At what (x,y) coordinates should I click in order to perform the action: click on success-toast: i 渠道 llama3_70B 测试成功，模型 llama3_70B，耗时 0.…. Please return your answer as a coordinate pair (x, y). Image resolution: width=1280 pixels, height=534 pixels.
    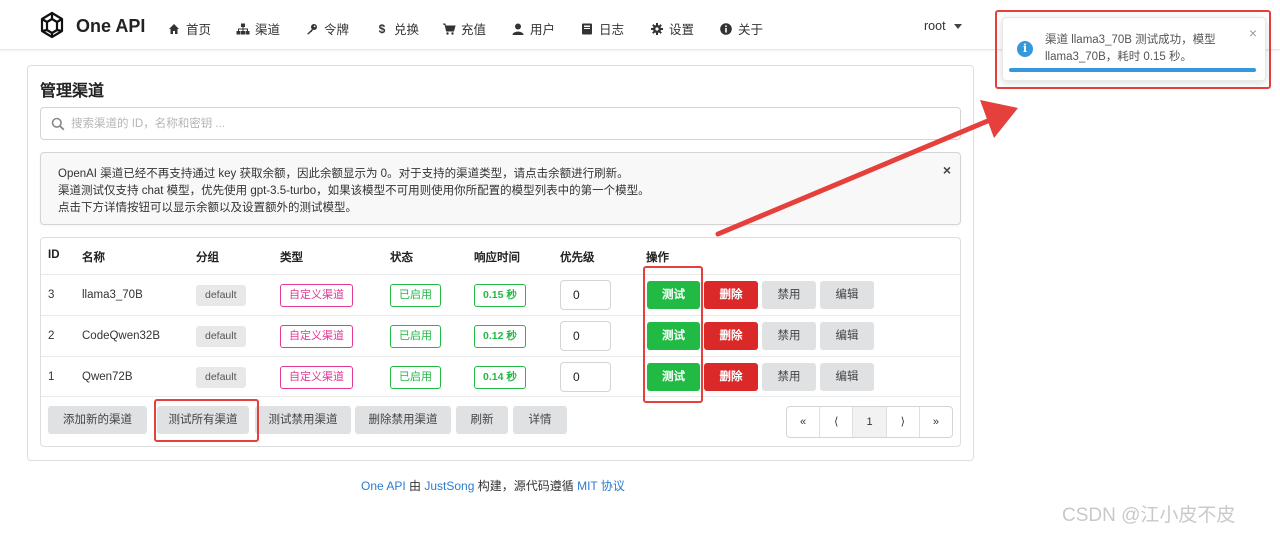
    Looking at the image, I should click on (1134, 49).